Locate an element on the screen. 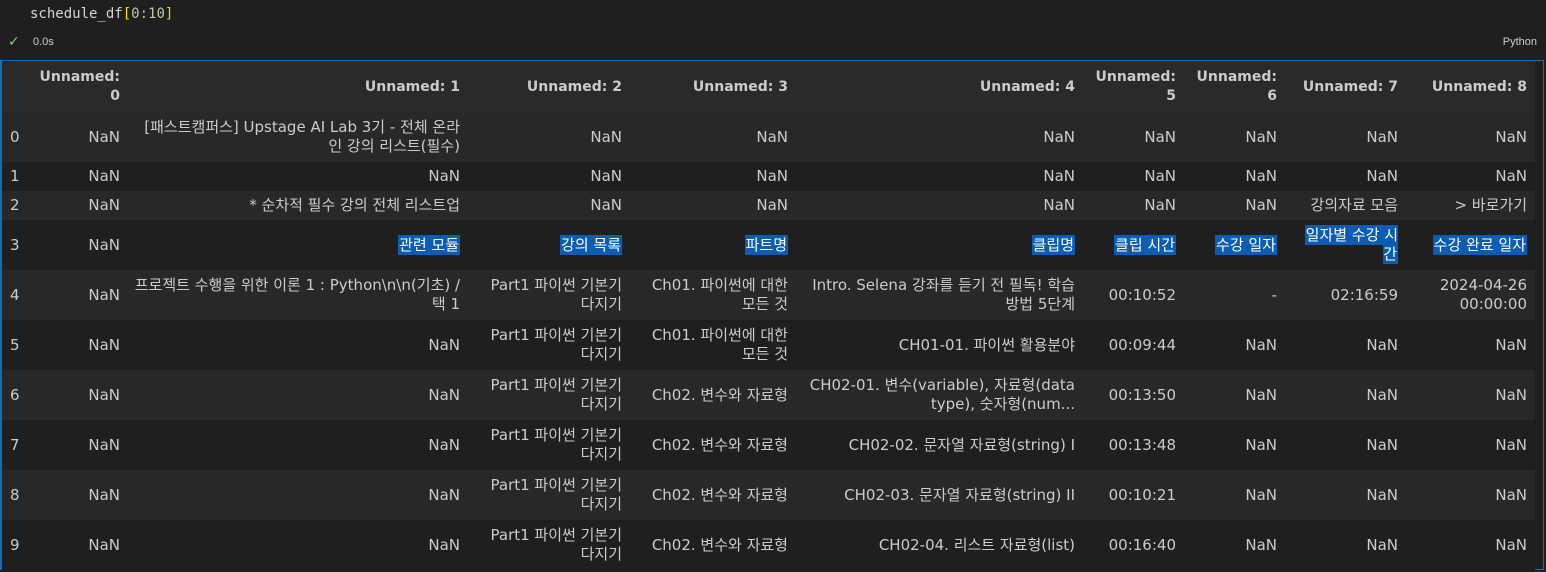 This screenshot has width=1546, height=572. row-index: 5 is located at coordinates (17, 345).